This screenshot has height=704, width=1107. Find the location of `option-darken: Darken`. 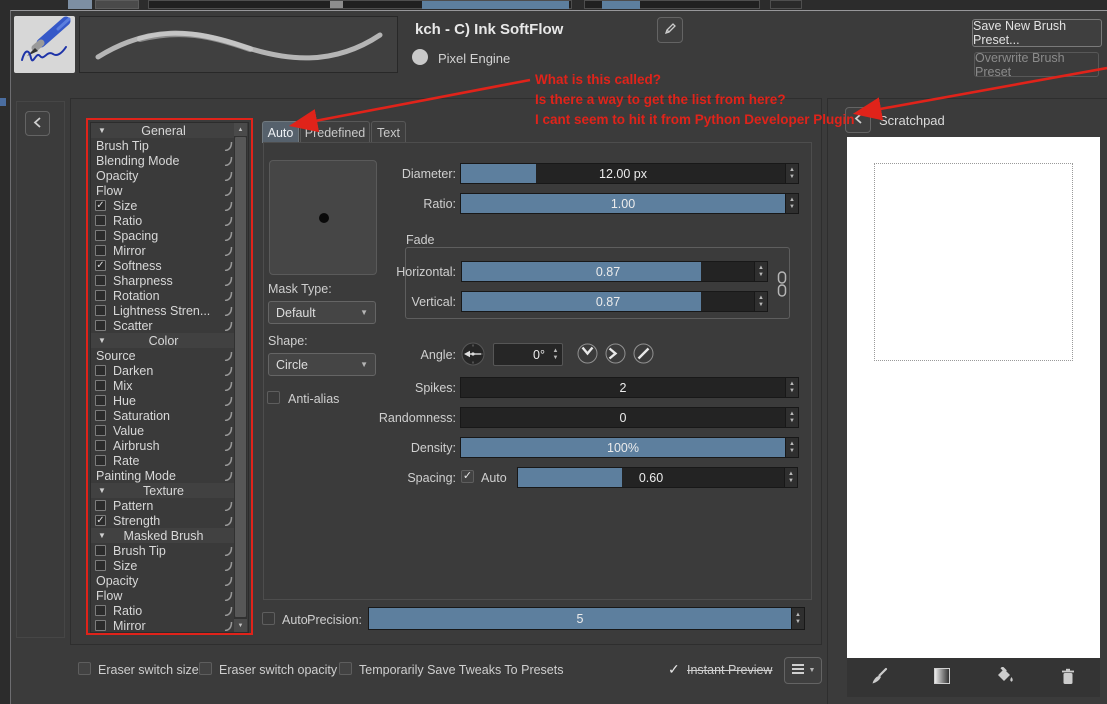

option-darken: Darken is located at coordinates (163, 370).